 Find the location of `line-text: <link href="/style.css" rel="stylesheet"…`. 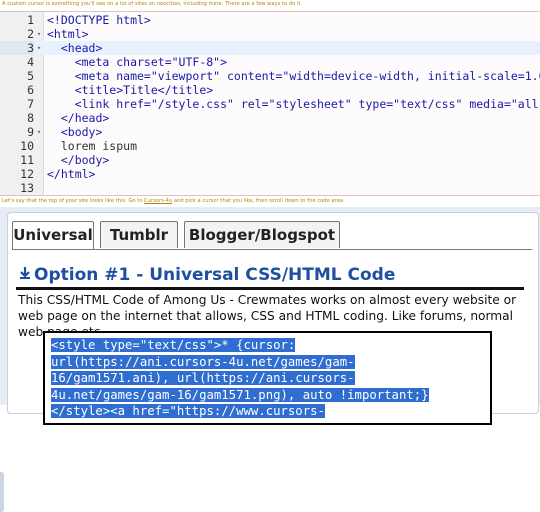

line-text: <link href="/style.css" rel="stylesheet"… is located at coordinates (293, 104).